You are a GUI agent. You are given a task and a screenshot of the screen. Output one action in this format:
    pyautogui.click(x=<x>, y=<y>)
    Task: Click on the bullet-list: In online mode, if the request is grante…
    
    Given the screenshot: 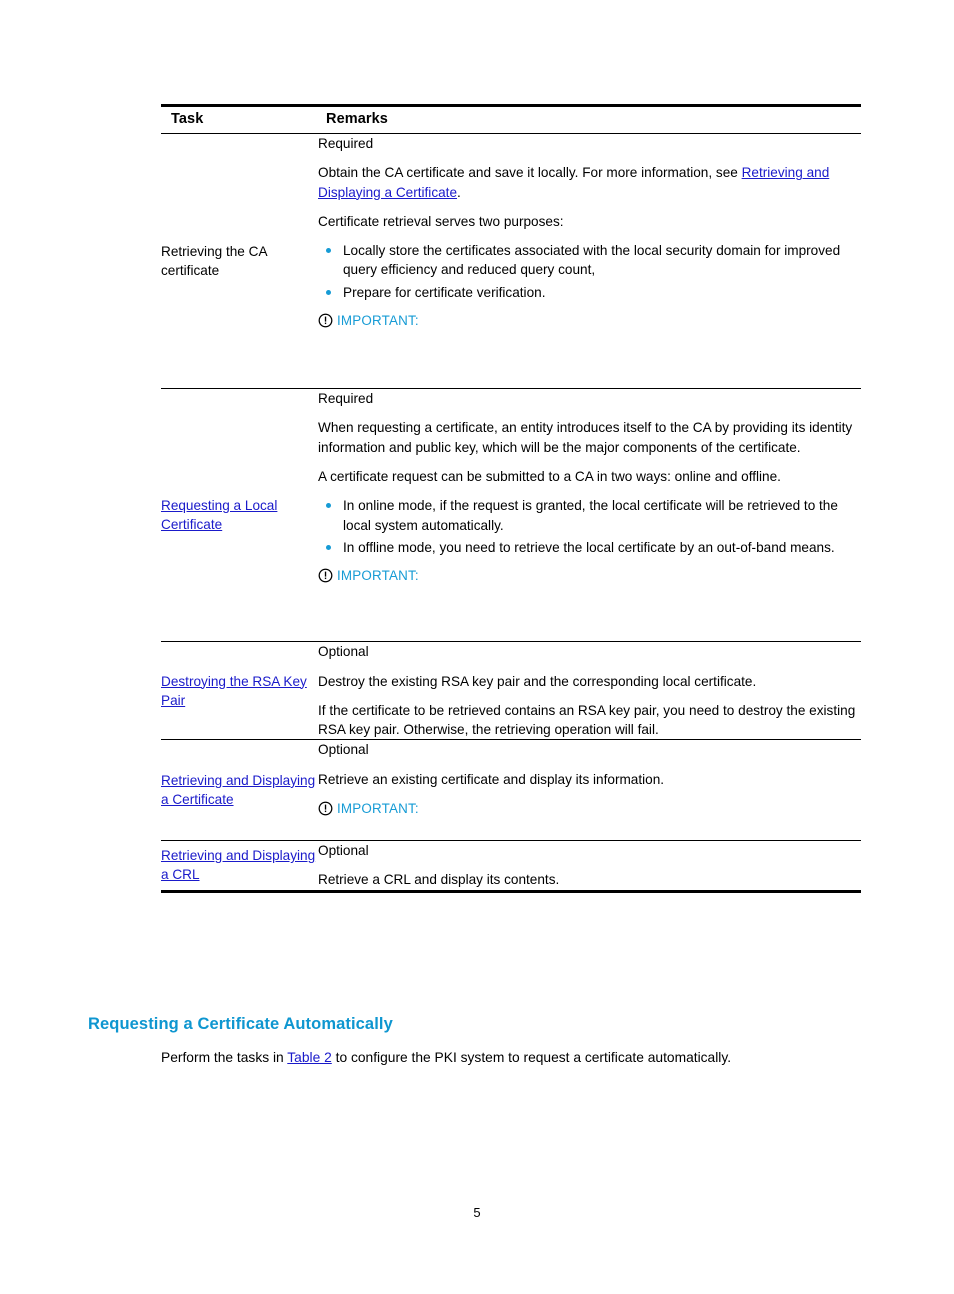 What is the action you would take?
    pyautogui.click(x=589, y=526)
    